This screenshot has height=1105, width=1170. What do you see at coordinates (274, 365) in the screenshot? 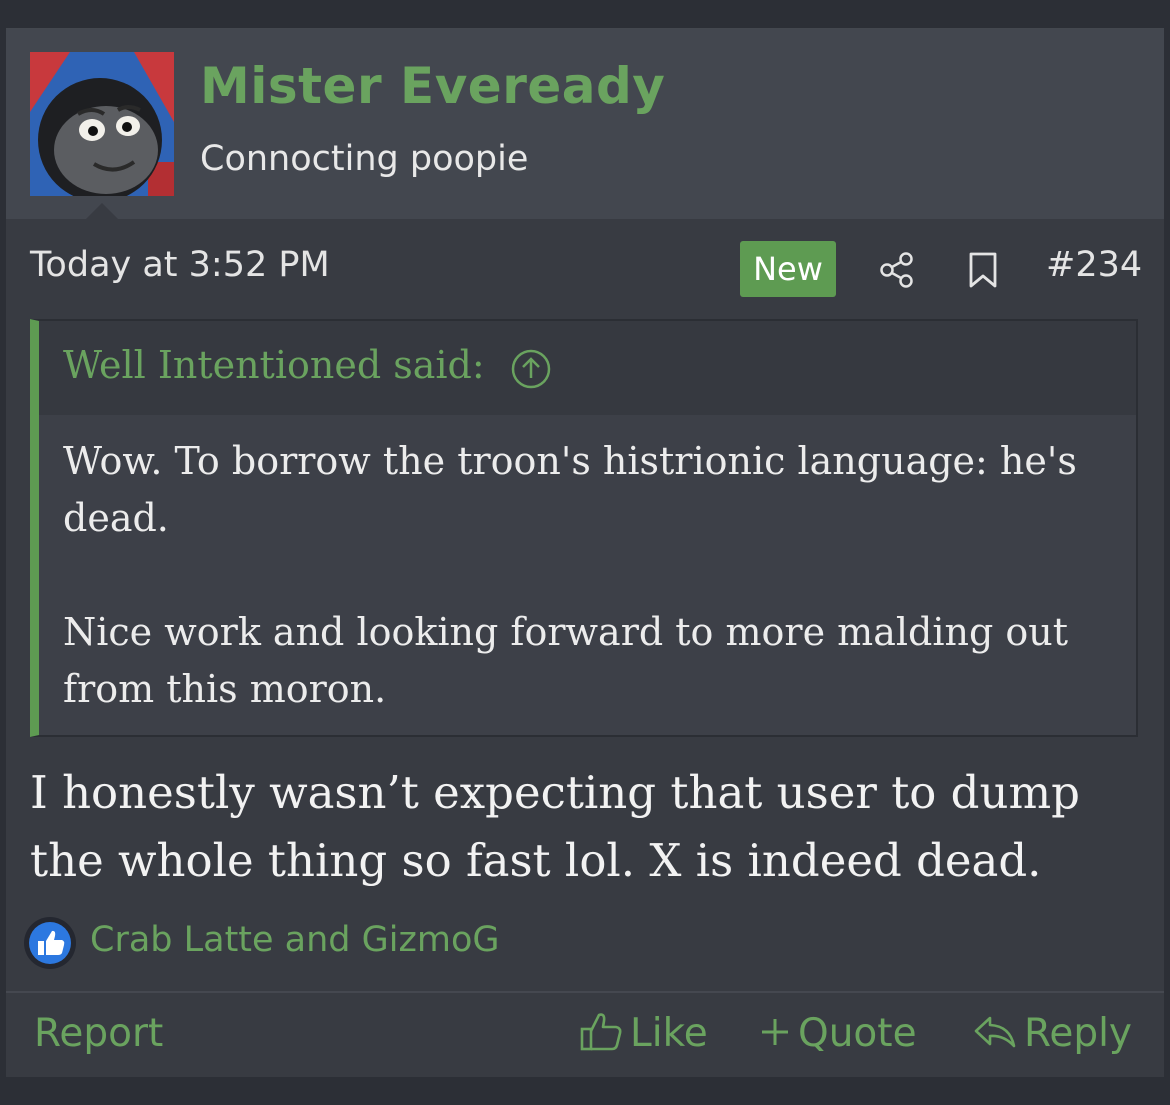
I see `quote-author: Well Intentioned said:` at bounding box center [274, 365].